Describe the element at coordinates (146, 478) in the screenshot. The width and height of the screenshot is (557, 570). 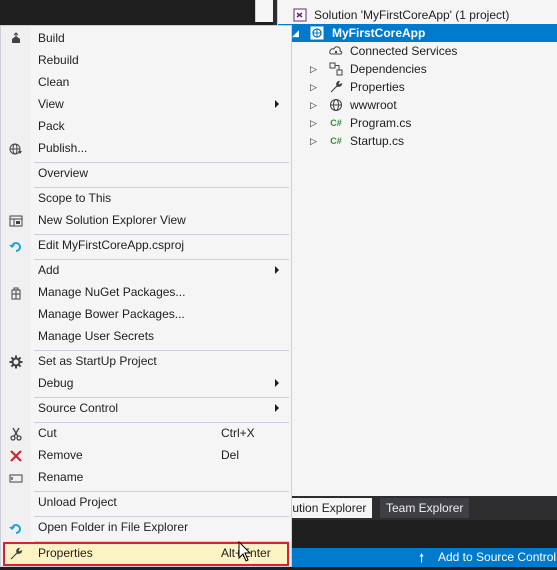
I see `menu-item-rename: Rename` at that location.